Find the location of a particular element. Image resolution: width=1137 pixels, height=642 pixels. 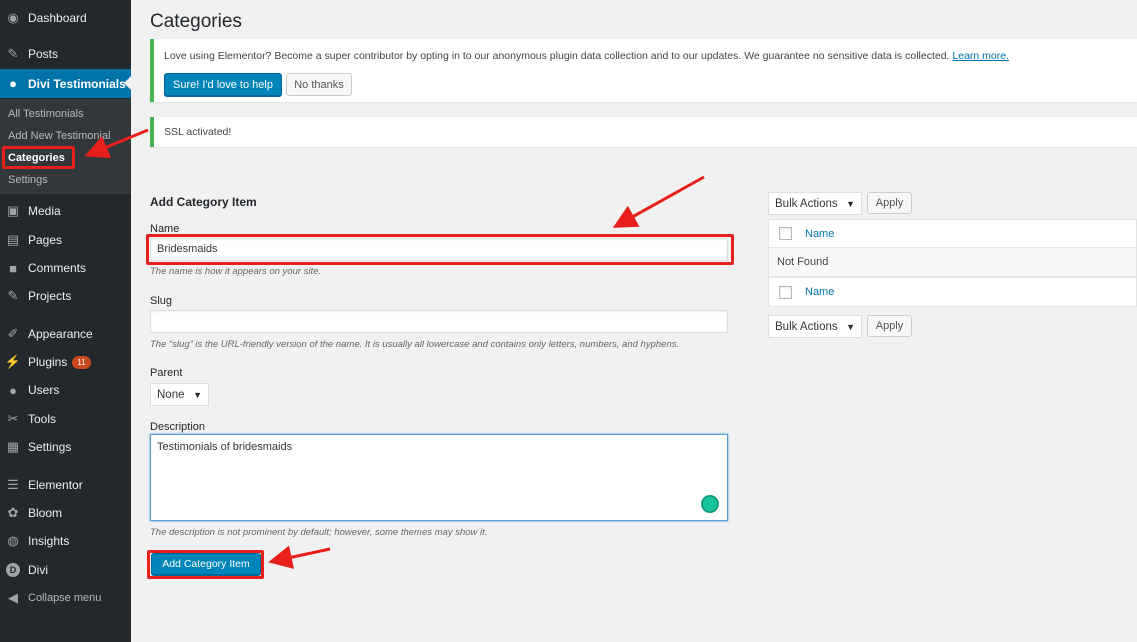

menu-projects: ✎ Projects is located at coordinates (65, 296).